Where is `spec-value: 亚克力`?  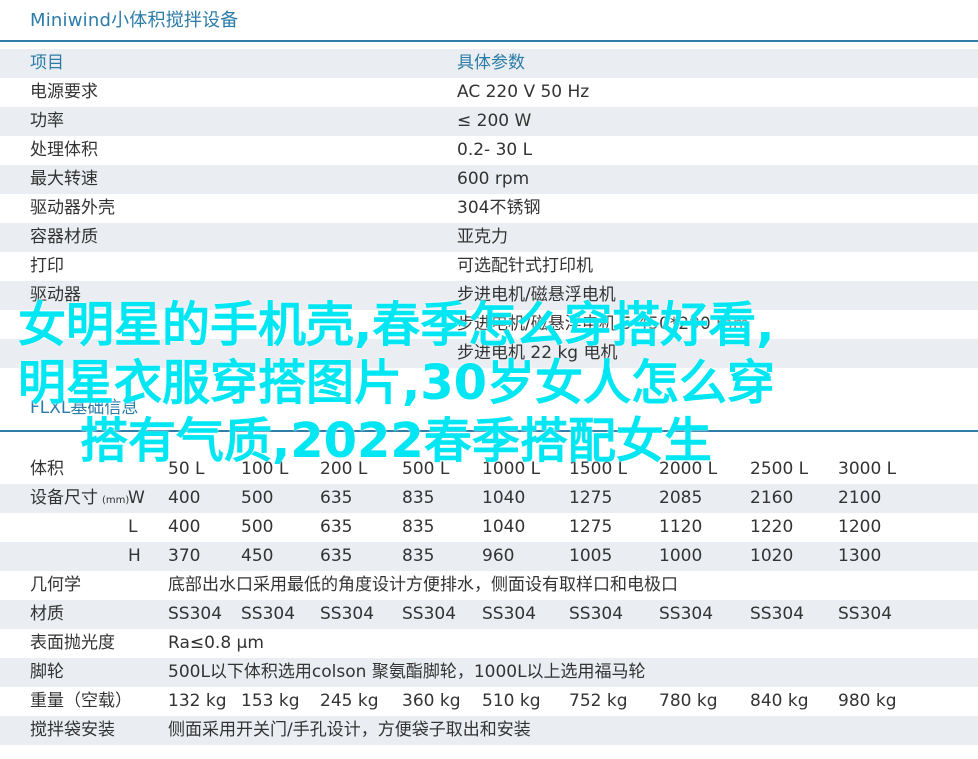
spec-value: 亚克力 is located at coordinates (482, 237).